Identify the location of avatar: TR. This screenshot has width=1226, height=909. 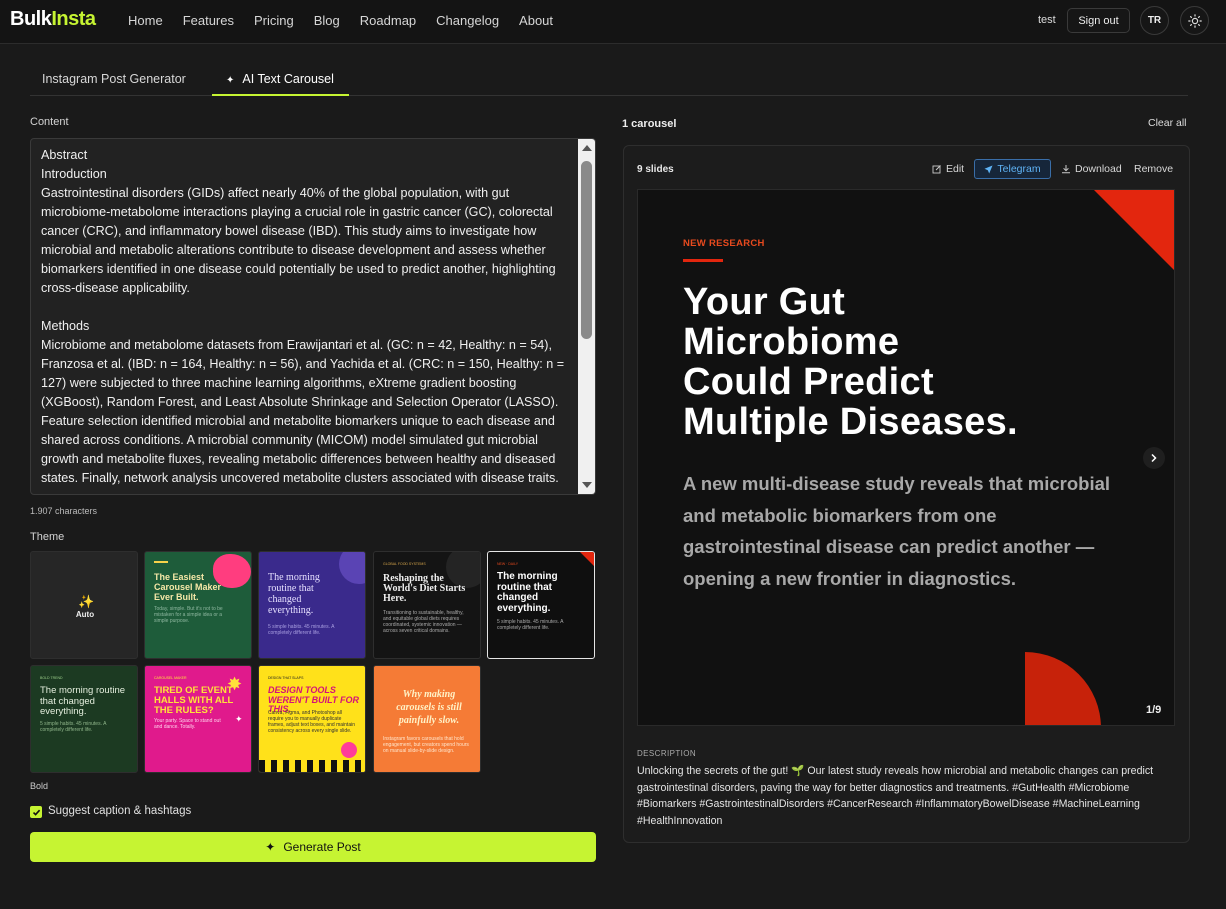
(1154, 20).